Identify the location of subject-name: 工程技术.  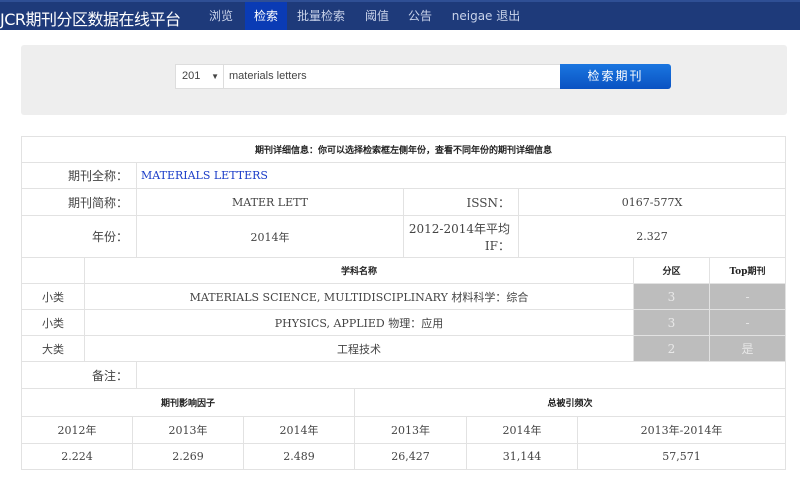
(359, 348).